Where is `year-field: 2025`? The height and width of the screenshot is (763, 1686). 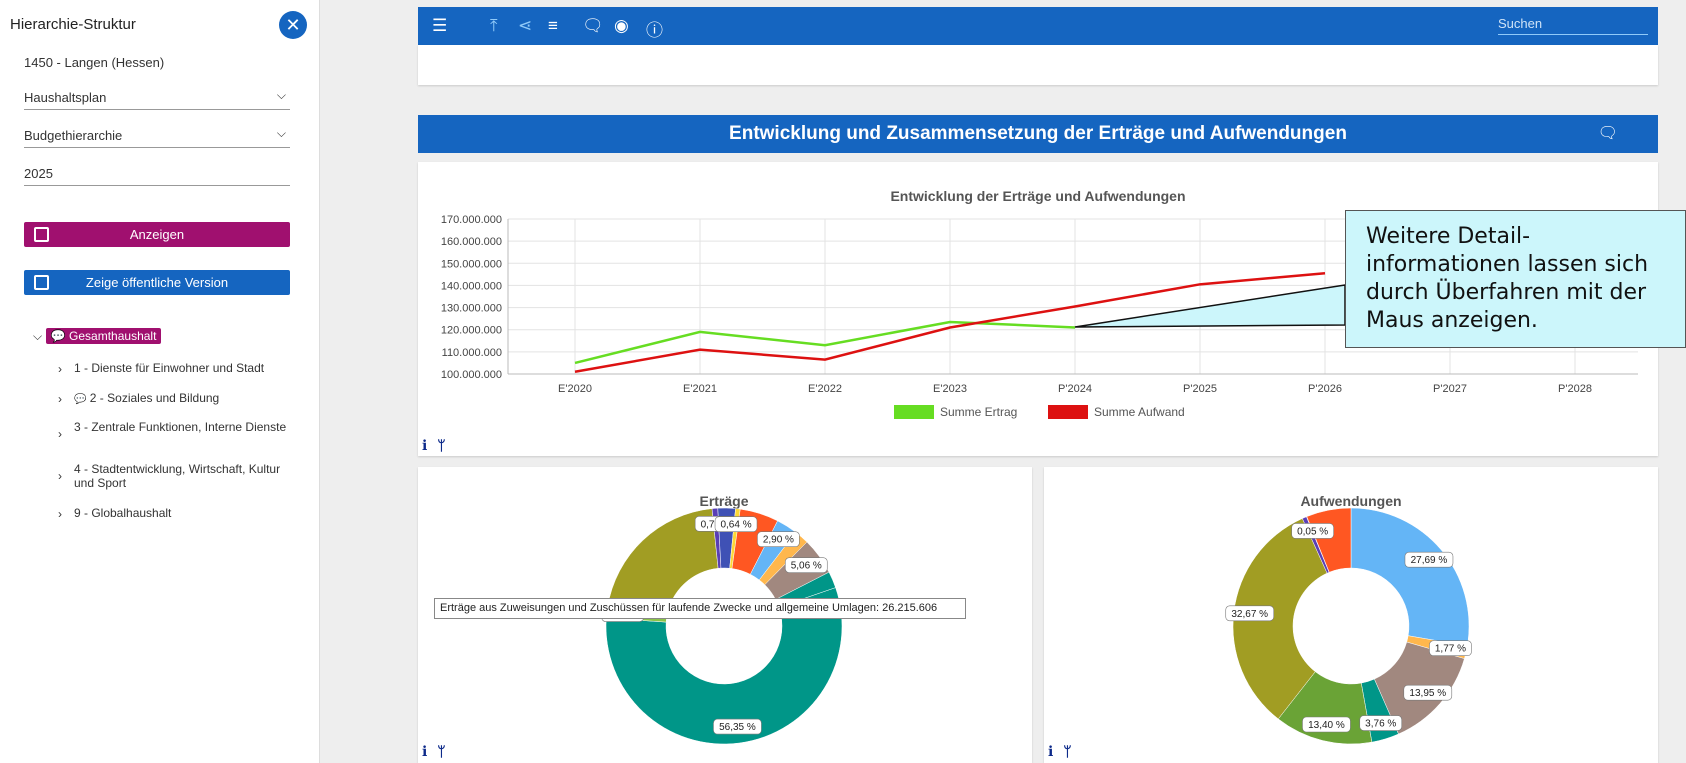
year-field: 2025 is located at coordinates (157, 173).